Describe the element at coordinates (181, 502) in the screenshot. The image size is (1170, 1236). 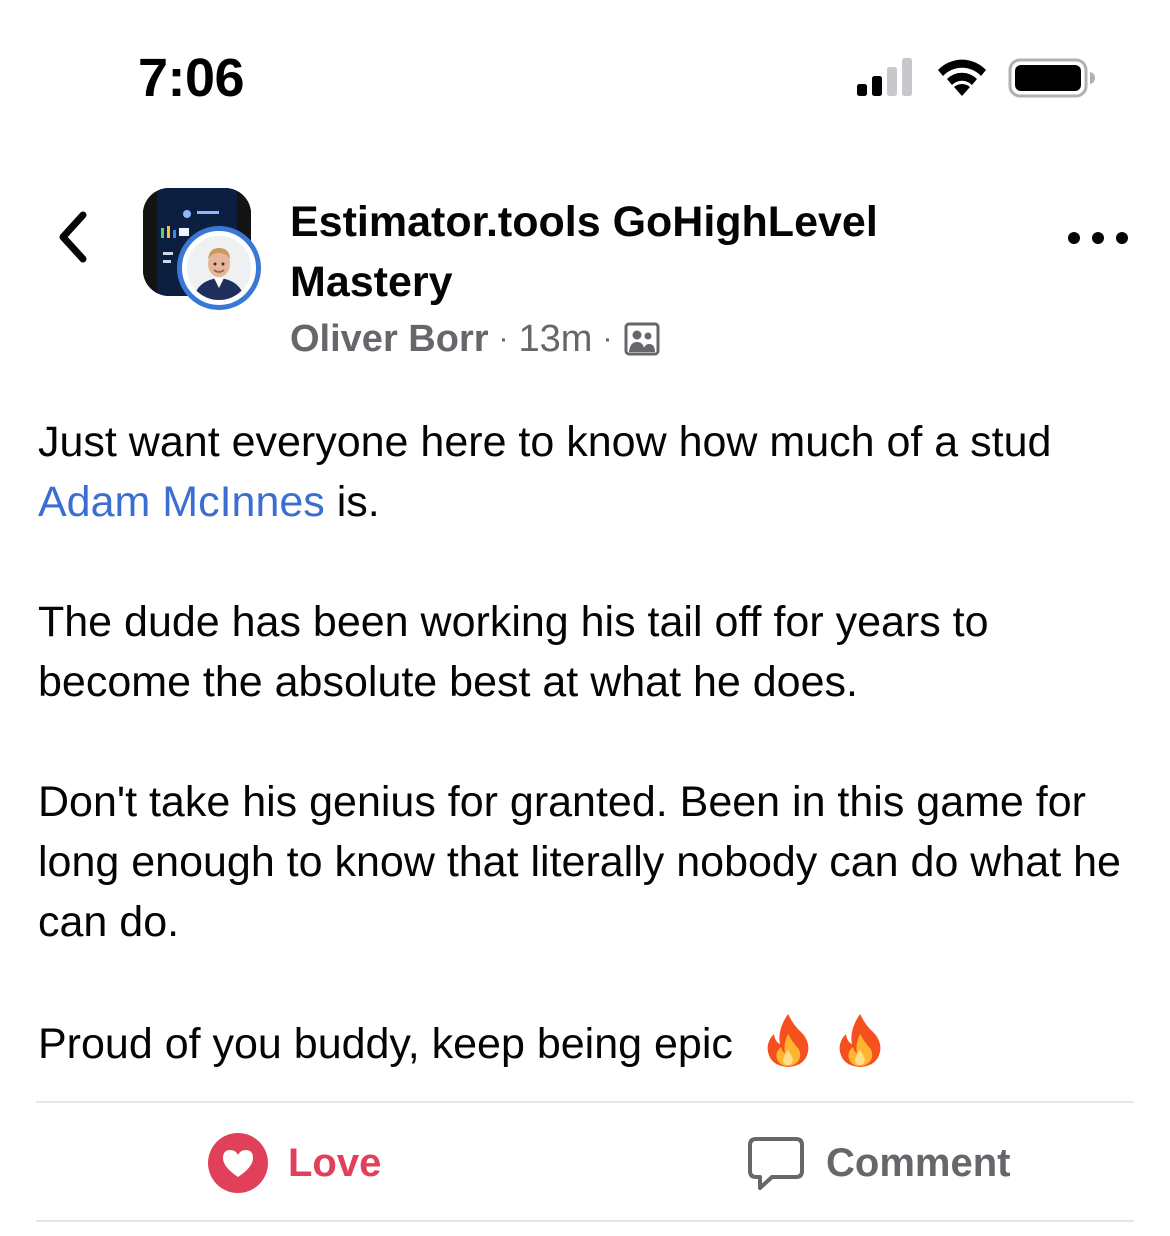
I see `mention-link: Adam McInnes` at that location.